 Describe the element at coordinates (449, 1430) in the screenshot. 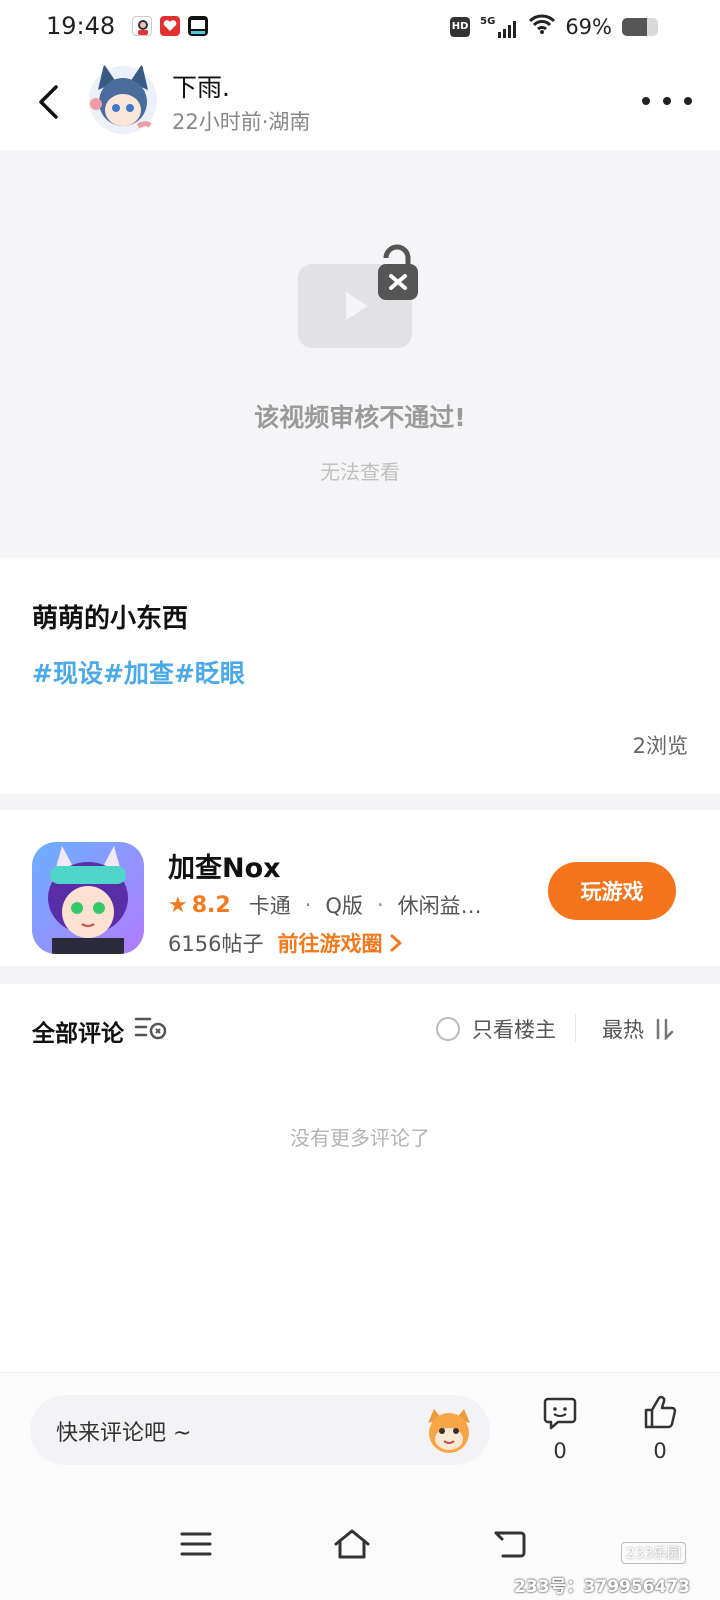

I see `emoji-icon` at that location.